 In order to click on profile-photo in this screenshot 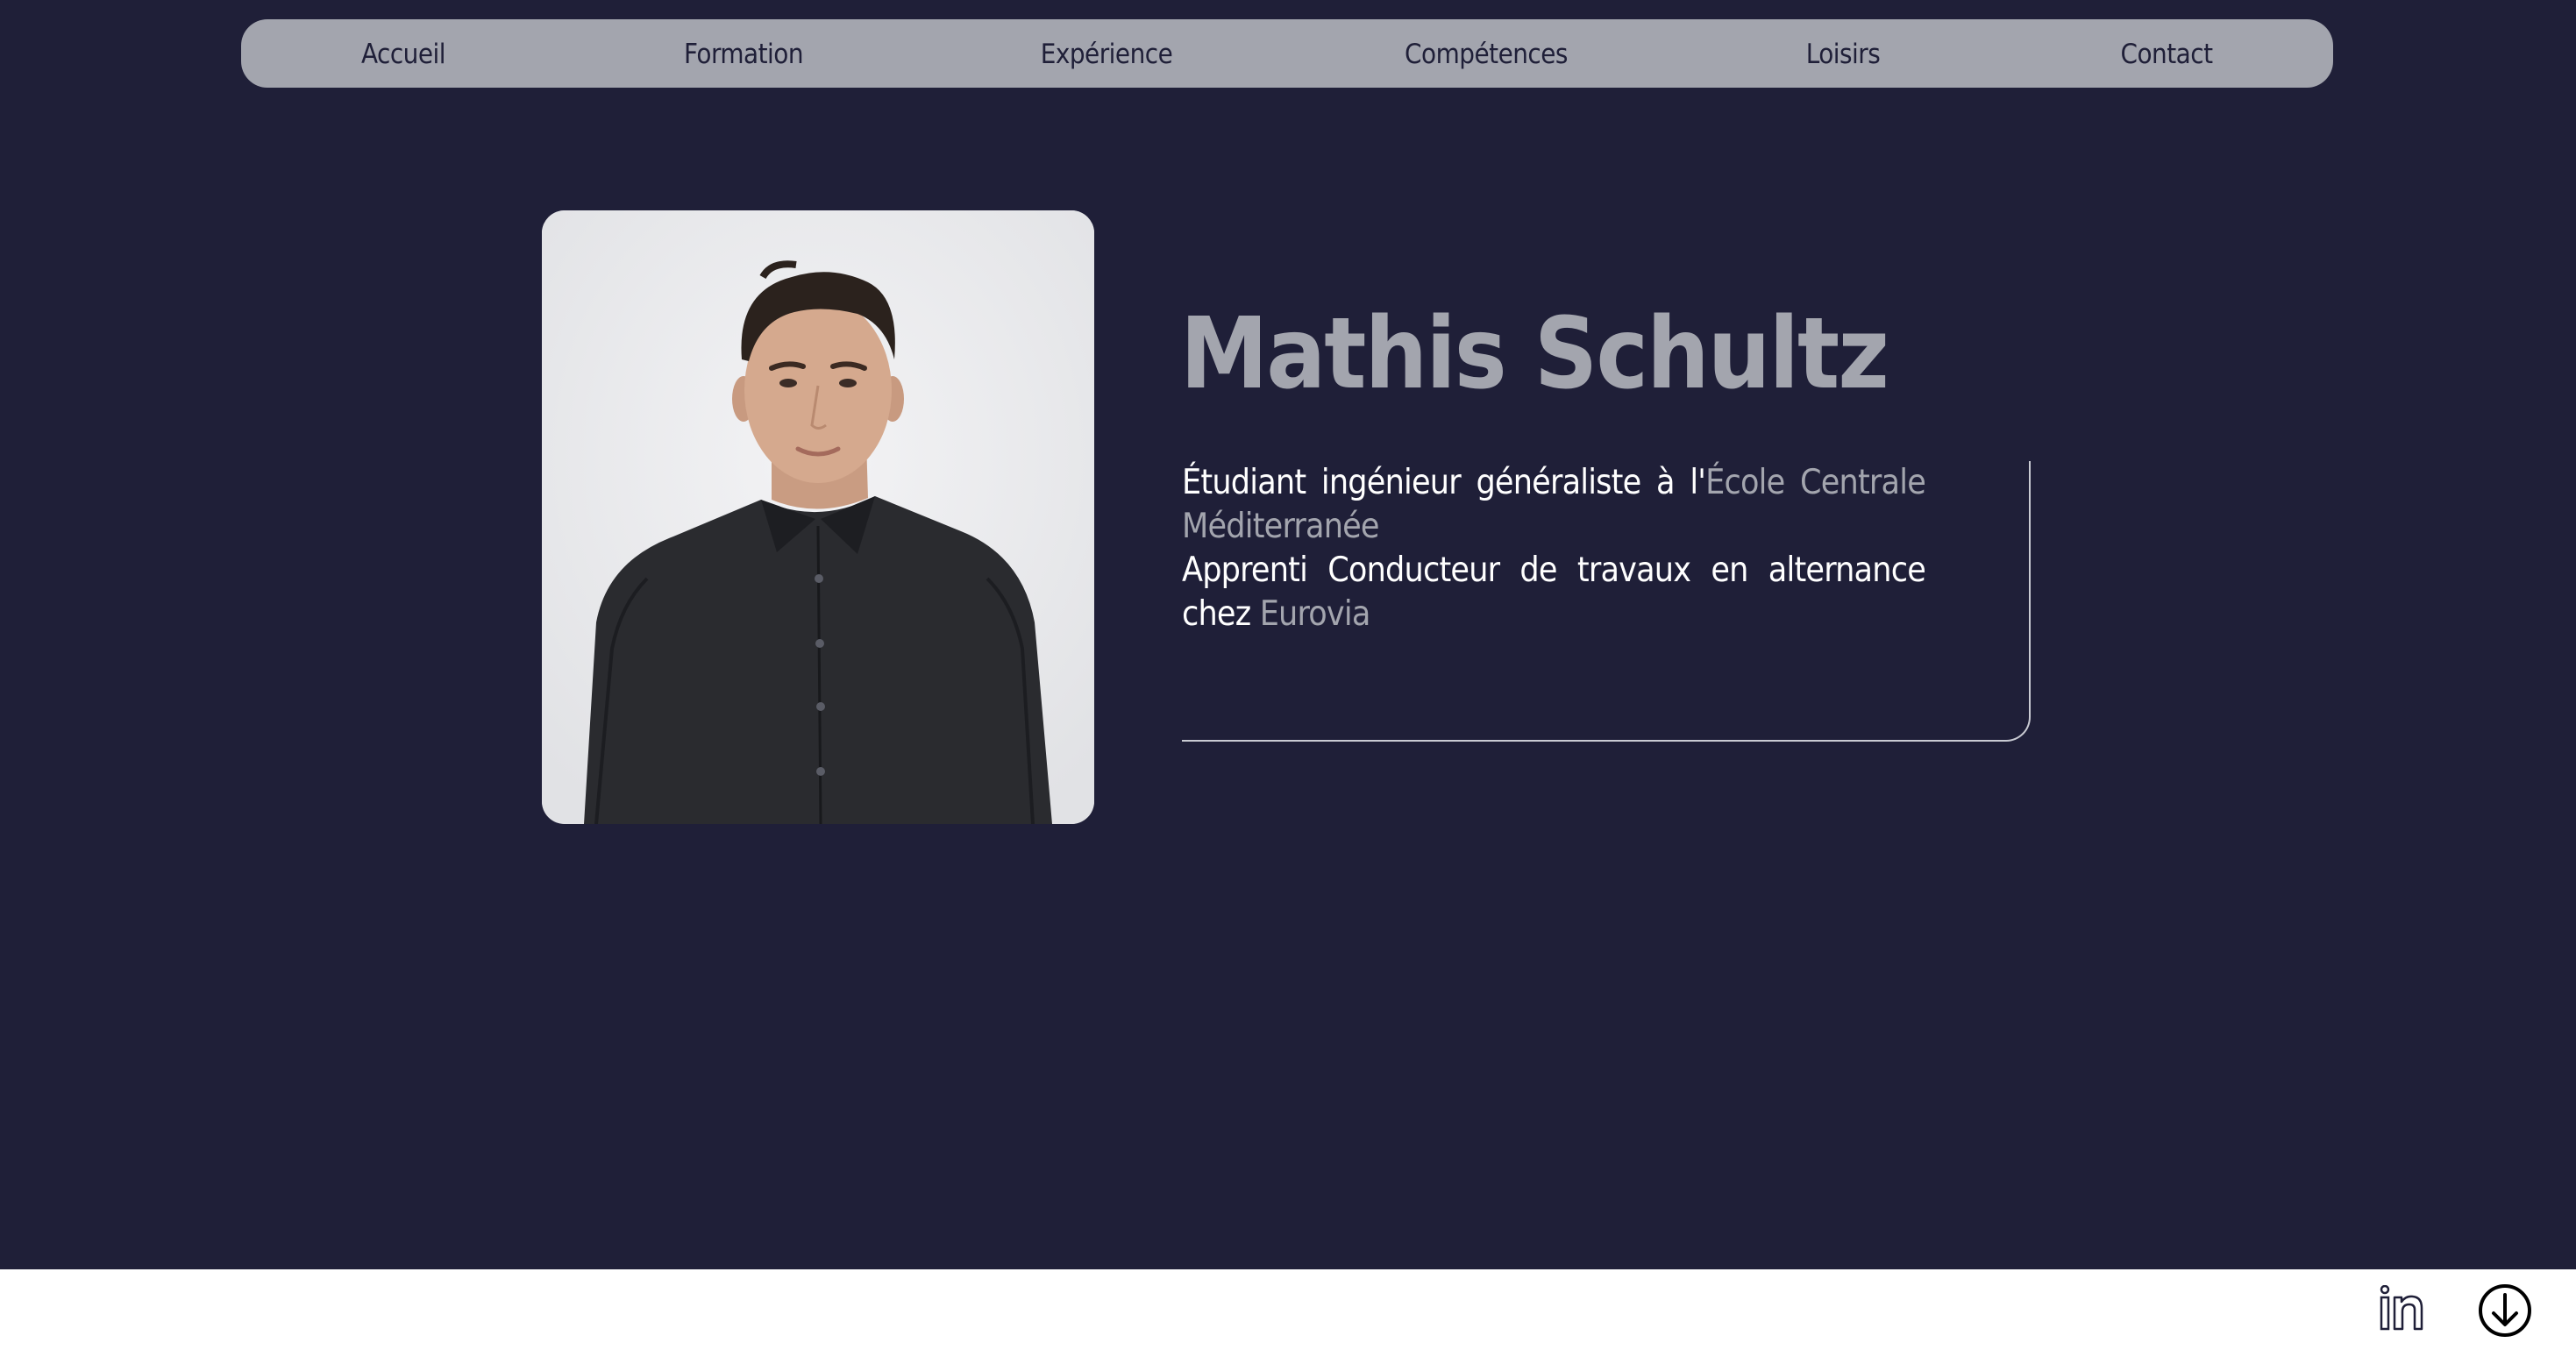, I will do `click(818, 517)`.